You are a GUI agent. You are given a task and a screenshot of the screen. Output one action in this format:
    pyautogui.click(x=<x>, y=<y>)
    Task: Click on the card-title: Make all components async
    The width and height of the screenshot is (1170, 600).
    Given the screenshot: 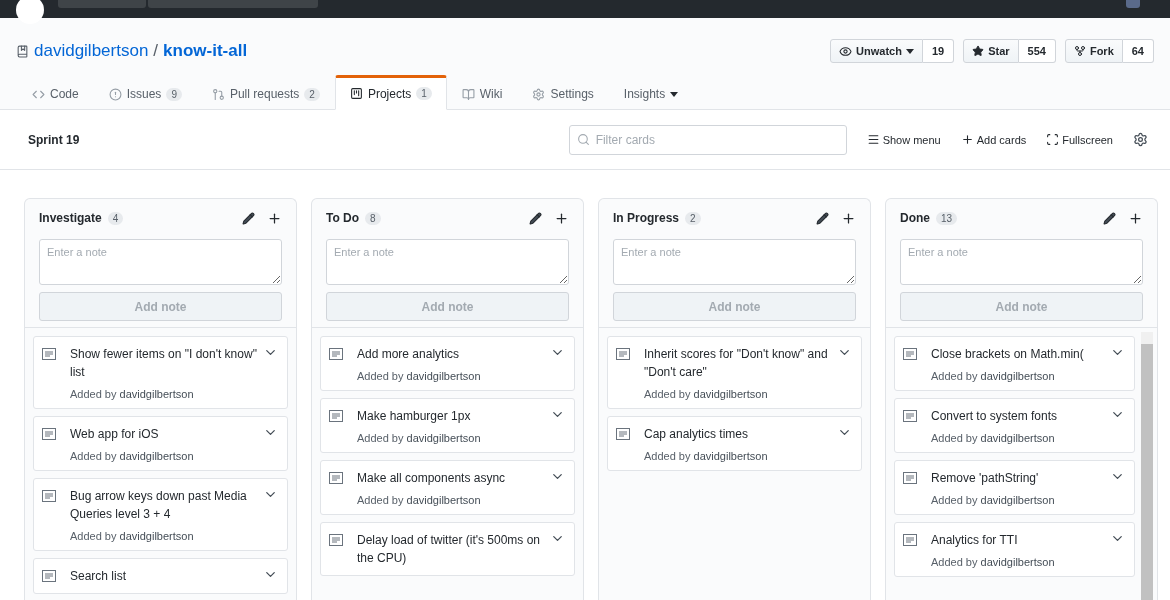 What is the action you would take?
    pyautogui.click(x=431, y=478)
    